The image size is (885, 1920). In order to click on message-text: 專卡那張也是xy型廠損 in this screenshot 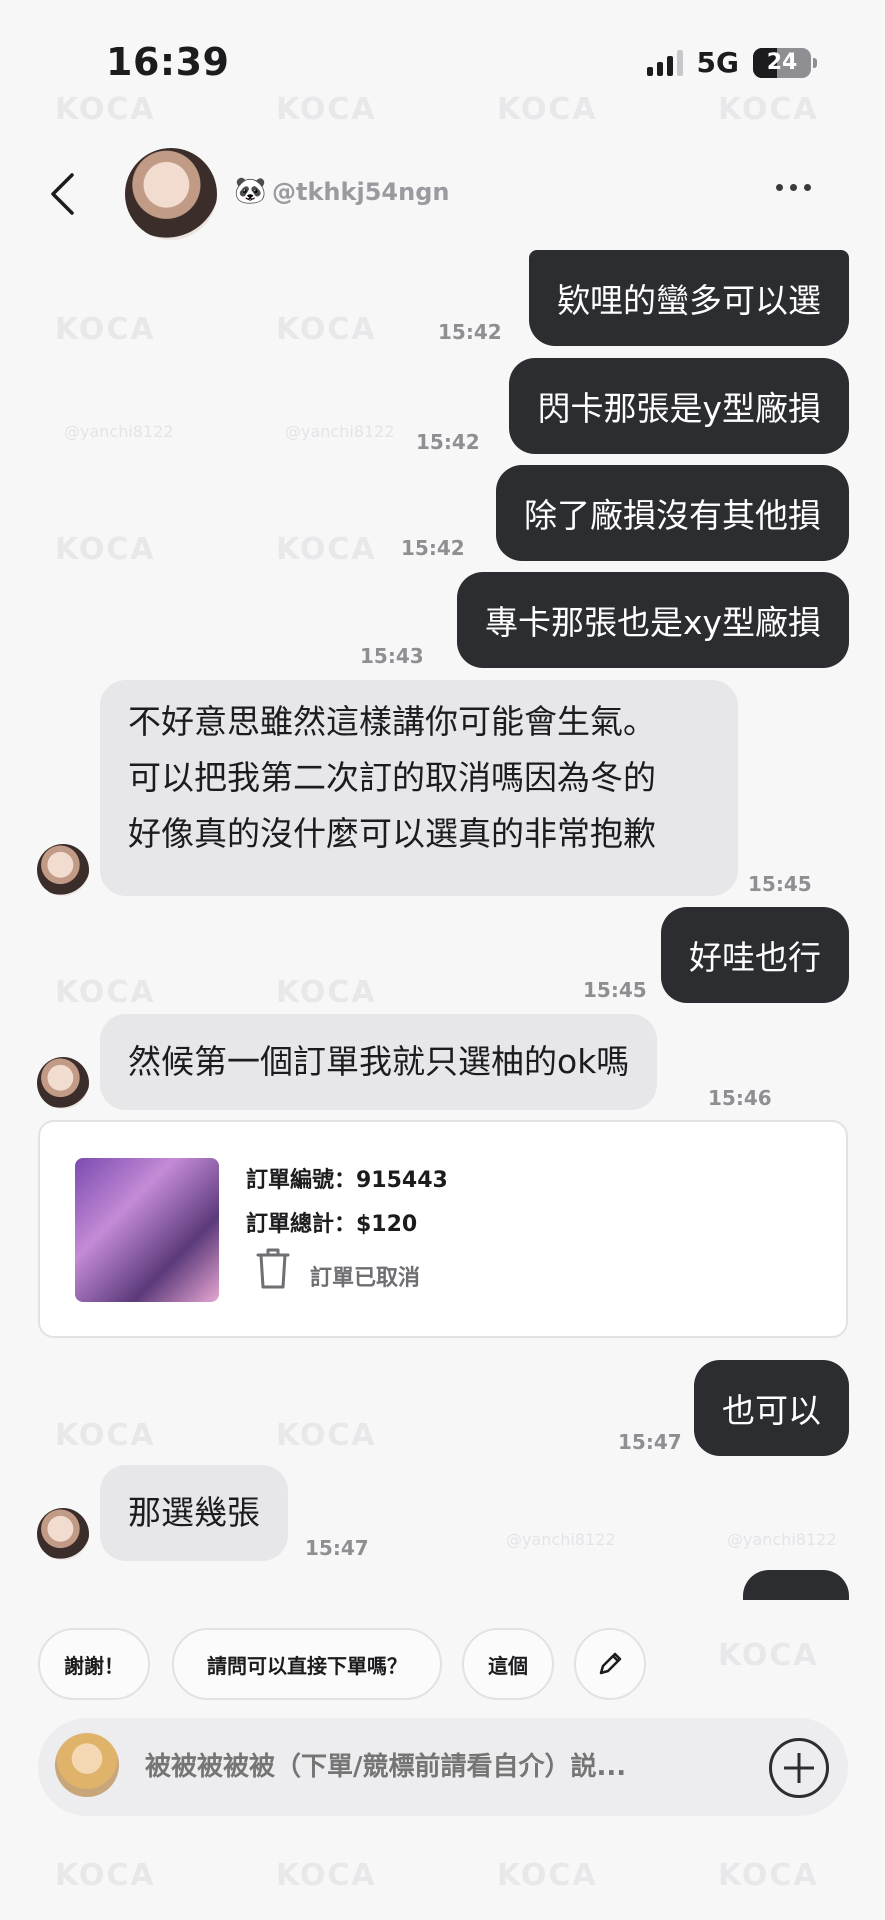, I will do `click(652, 622)`.